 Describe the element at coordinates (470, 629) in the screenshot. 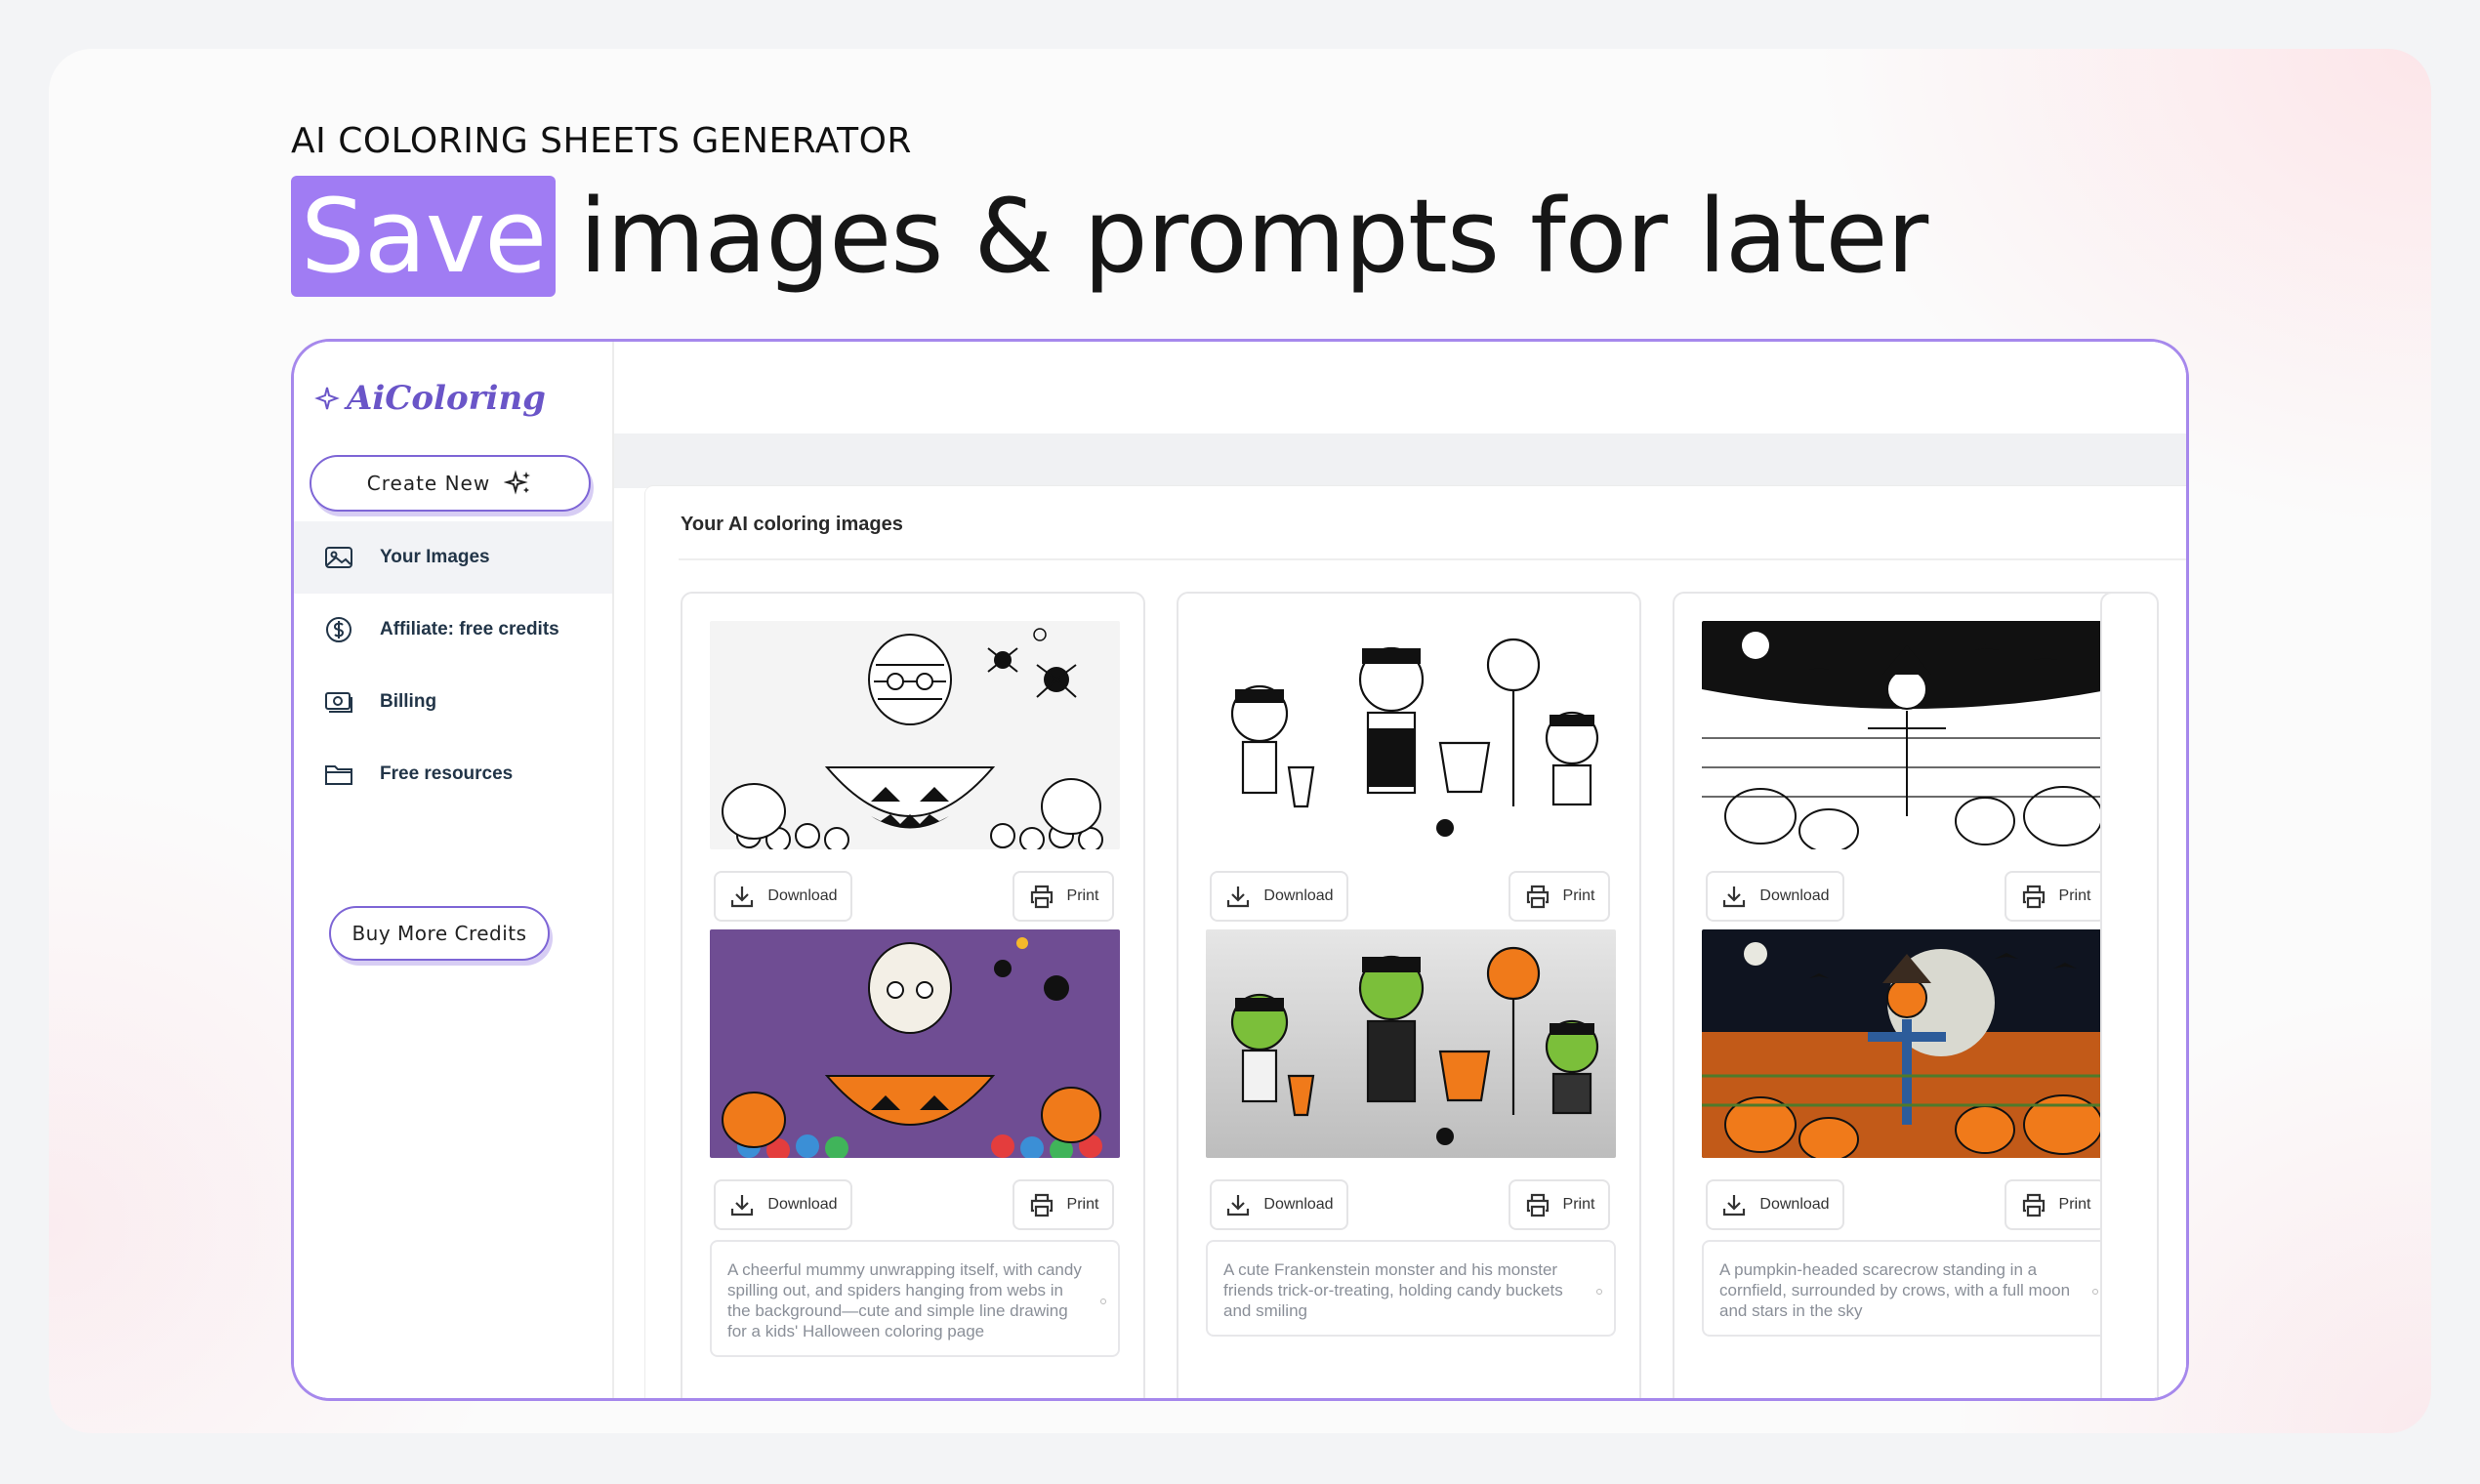

I see `sidebar-item-label: Affiliate: free credits` at that location.